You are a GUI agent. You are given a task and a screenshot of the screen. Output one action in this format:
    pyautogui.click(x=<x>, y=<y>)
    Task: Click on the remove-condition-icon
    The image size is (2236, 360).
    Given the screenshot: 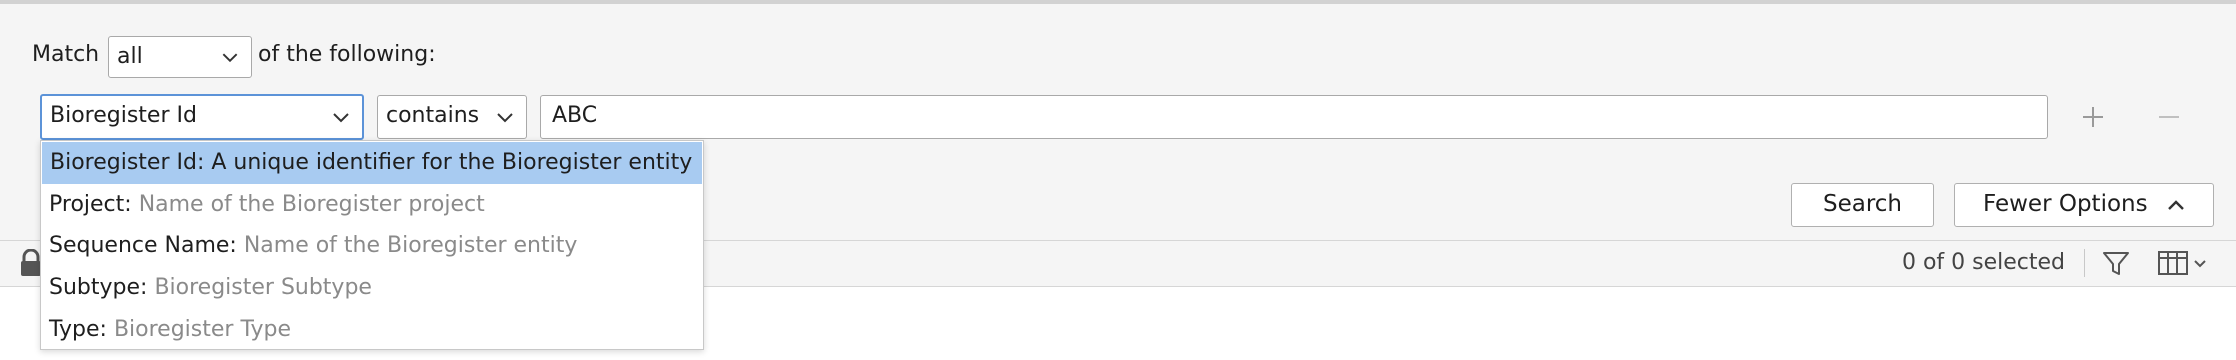 What is the action you would take?
    pyautogui.click(x=2169, y=117)
    